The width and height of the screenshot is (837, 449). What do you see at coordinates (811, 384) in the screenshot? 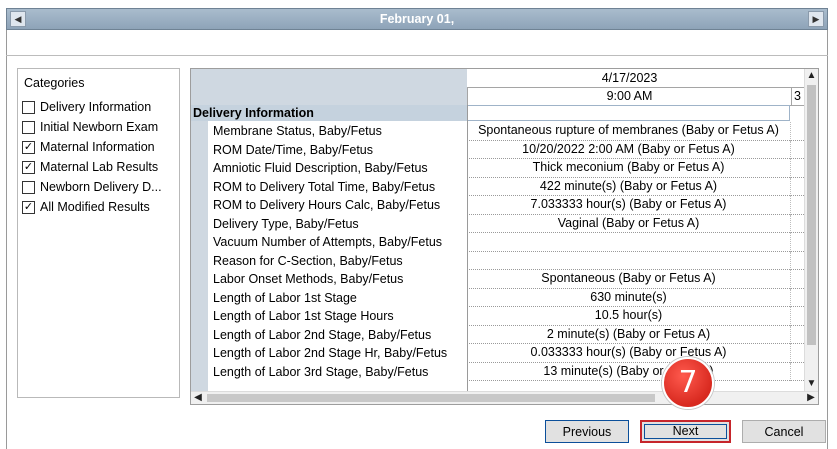
I see `scroll-down-arrow-icon: ▼` at bounding box center [811, 384].